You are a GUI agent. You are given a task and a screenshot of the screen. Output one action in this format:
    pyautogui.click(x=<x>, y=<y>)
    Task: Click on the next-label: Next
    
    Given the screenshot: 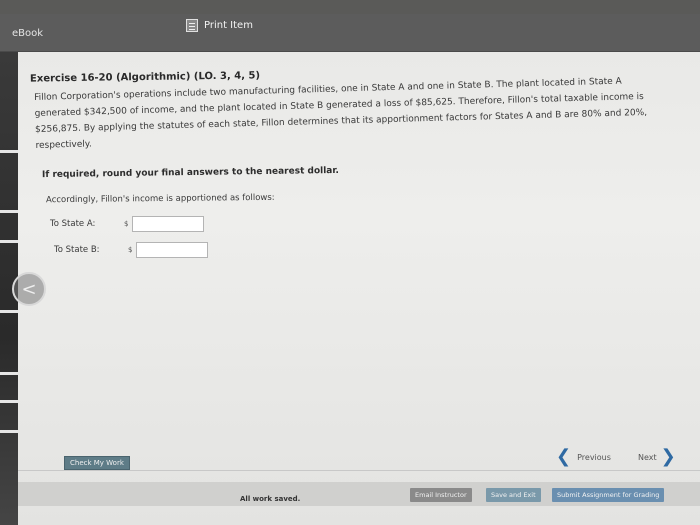 What is the action you would take?
    pyautogui.click(x=647, y=457)
    